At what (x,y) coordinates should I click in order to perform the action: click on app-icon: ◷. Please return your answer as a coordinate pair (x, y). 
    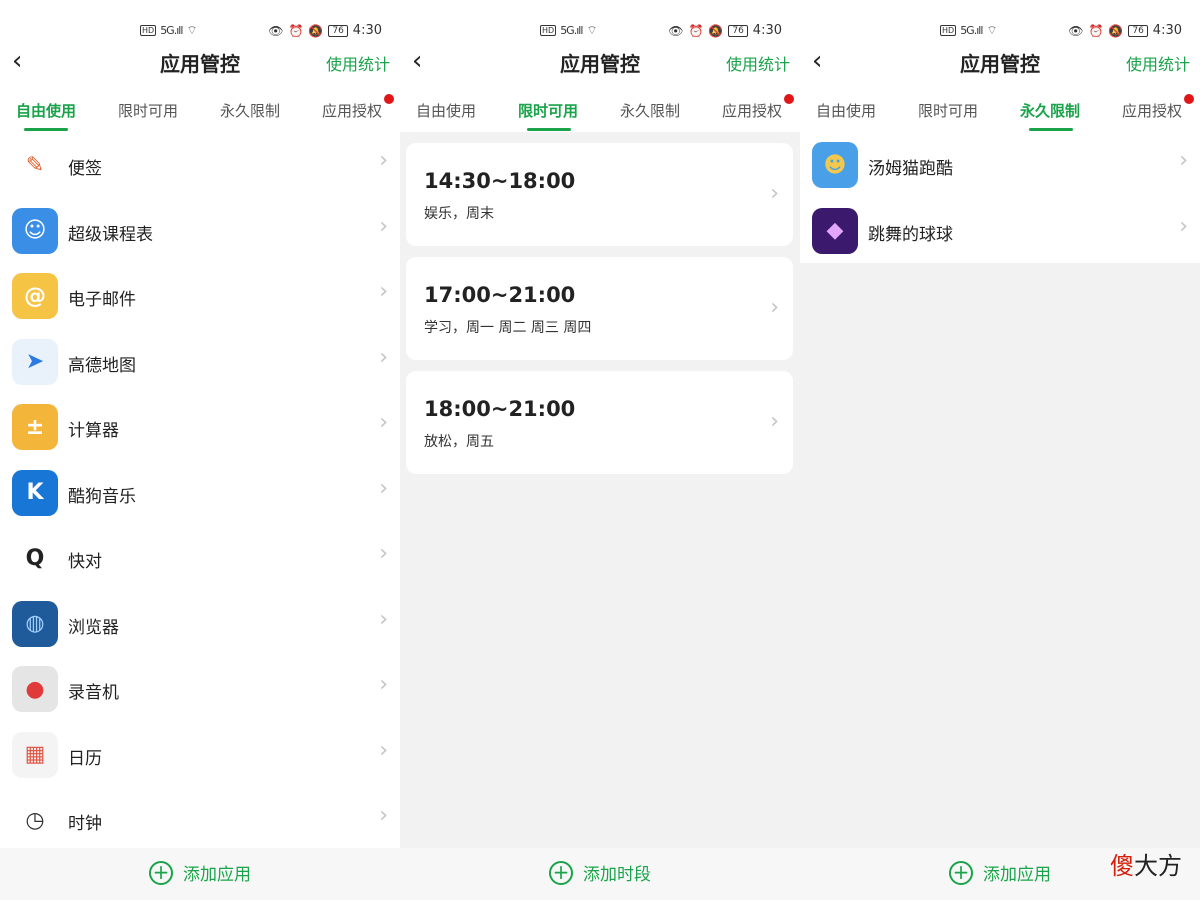
    Looking at the image, I should click on (35, 820).